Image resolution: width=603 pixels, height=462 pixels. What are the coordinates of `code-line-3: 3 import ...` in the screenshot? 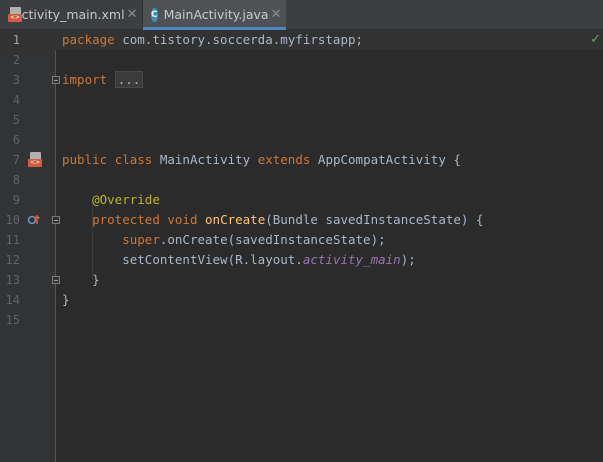 It's located at (301, 80).